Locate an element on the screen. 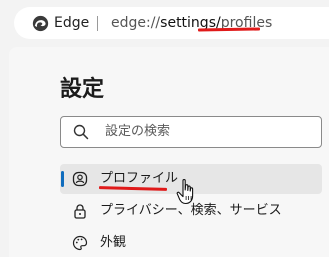 The width and height of the screenshot is (329, 257). palette-icon is located at coordinates (80, 243).